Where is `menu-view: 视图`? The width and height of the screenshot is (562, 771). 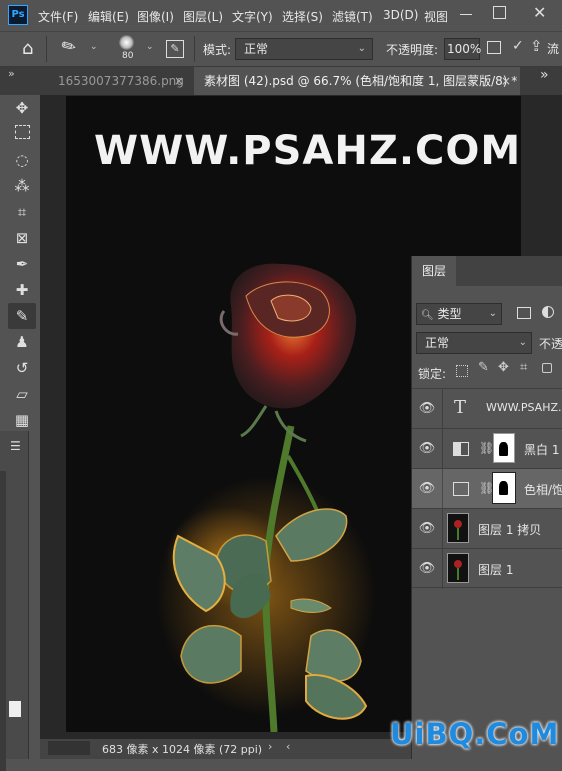 menu-view: 视图 is located at coordinates (436, 16).